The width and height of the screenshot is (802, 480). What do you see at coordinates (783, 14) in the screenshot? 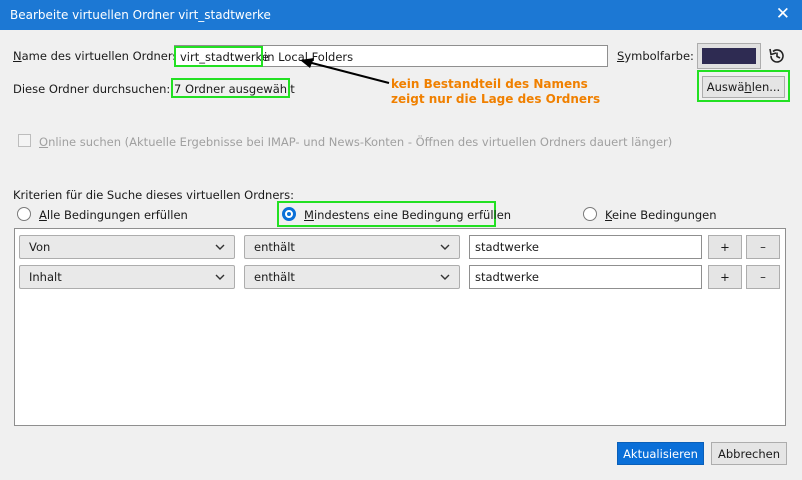
I see `close-icon: ✕` at bounding box center [783, 14].